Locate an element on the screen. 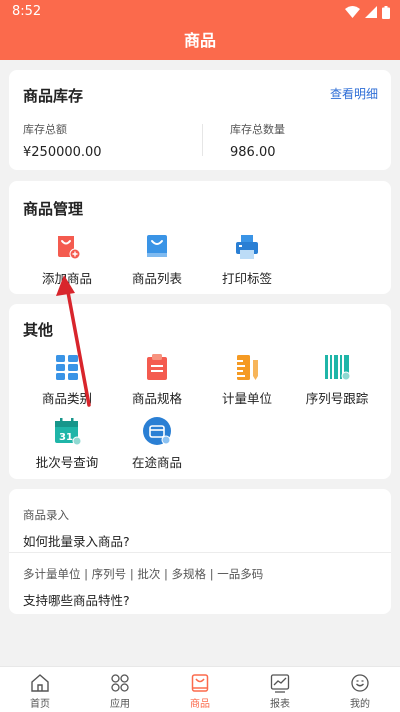 This screenshot has width=400, height=712. tab-mine: 我的 is located at coordinates (360, 691).